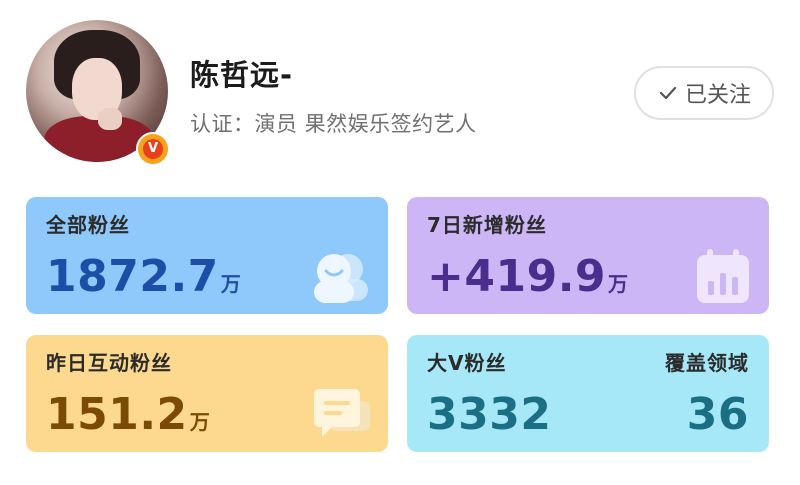 The width and height of the screenshot is (800, 485). I want to click on interactive-fans-label: 昨日互动粉丝, so click(109, 363).